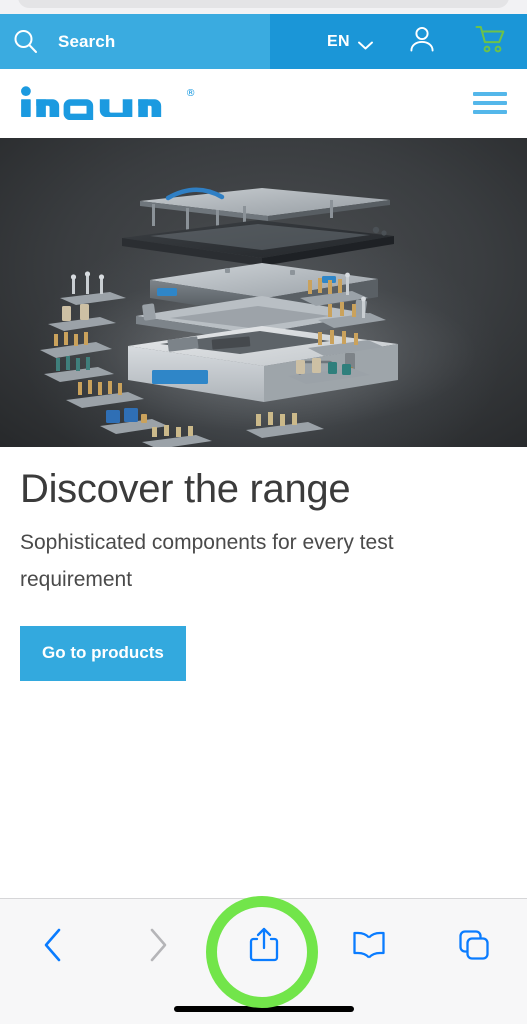 This screenshot has width=527, height=1024. I want to click on account-button, so click(422, 41).